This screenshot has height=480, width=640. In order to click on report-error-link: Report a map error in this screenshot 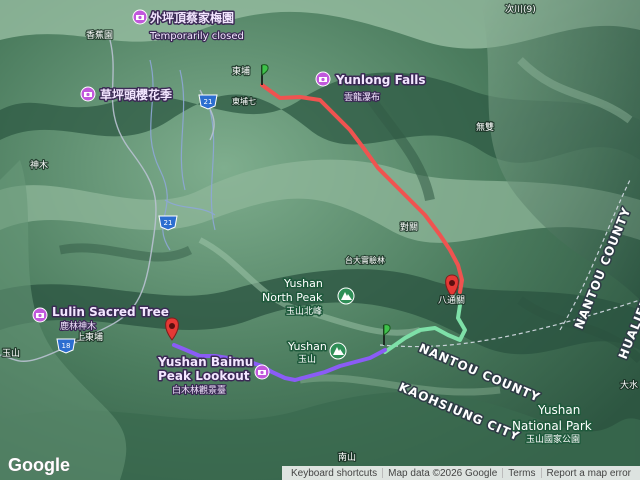, I will do `click(589, 473)`.